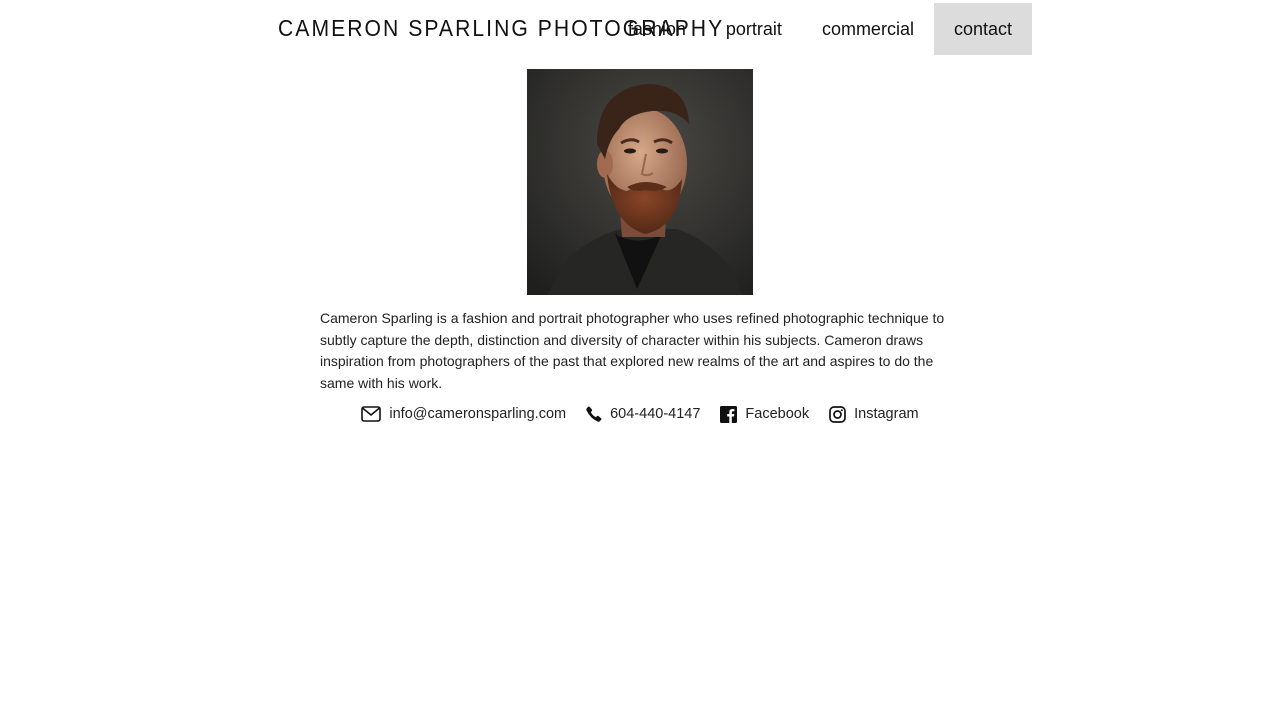  I want to click on nav-fashion: fashion, so click(657, 29).